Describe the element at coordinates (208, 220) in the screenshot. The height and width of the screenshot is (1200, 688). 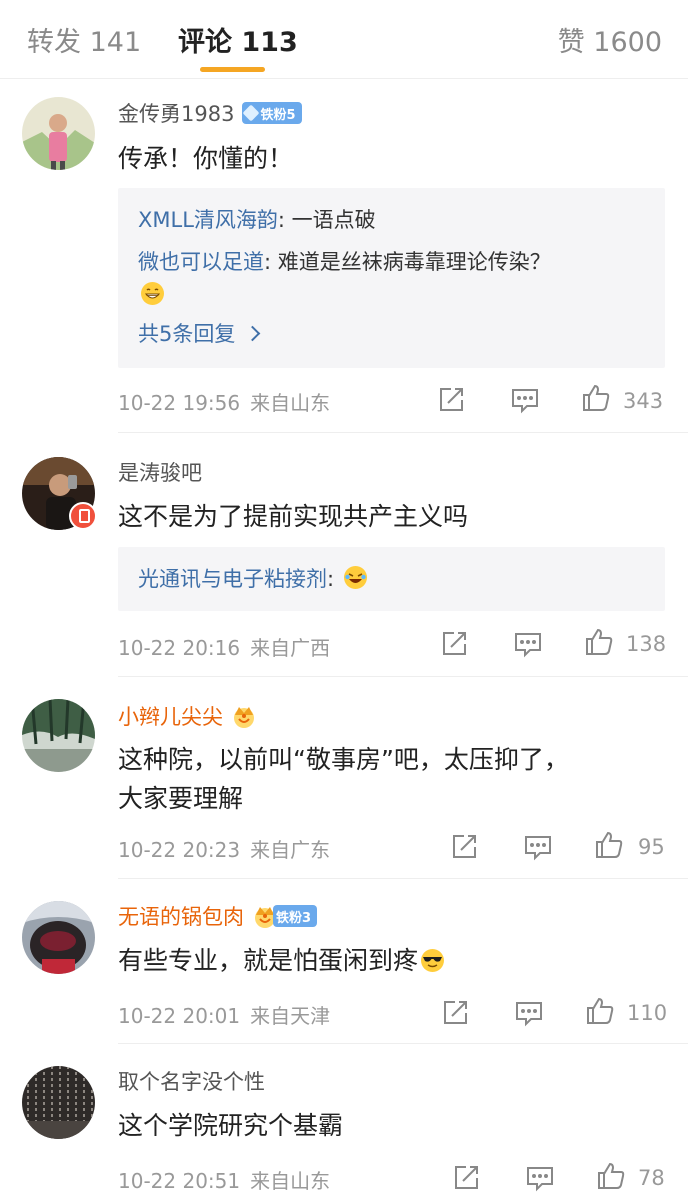
I see `reply-username: XMLL清风海韵` at that location.